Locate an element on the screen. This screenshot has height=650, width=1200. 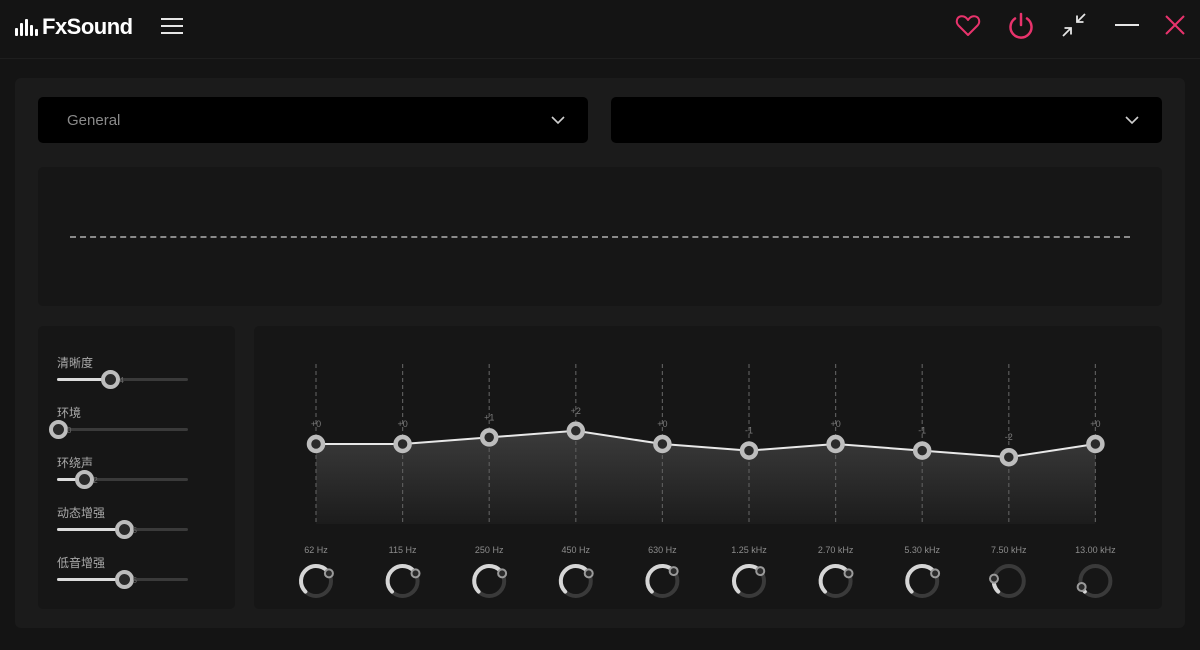
close-icon is located at coordinates (1175, 25).